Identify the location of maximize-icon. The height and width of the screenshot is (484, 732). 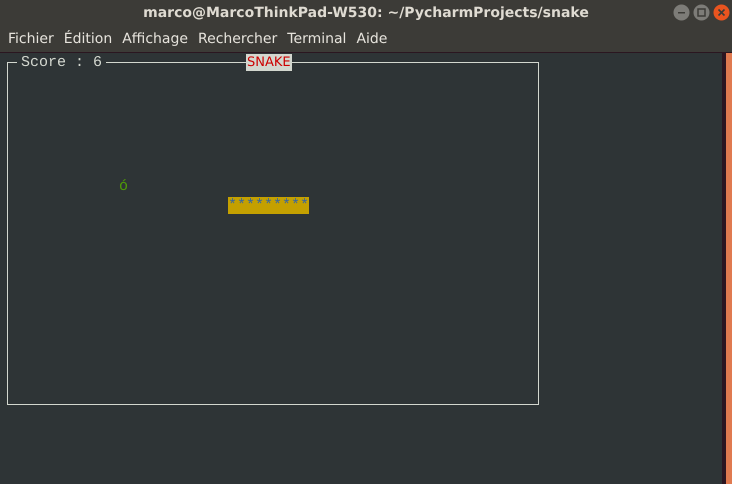
(701, 12).